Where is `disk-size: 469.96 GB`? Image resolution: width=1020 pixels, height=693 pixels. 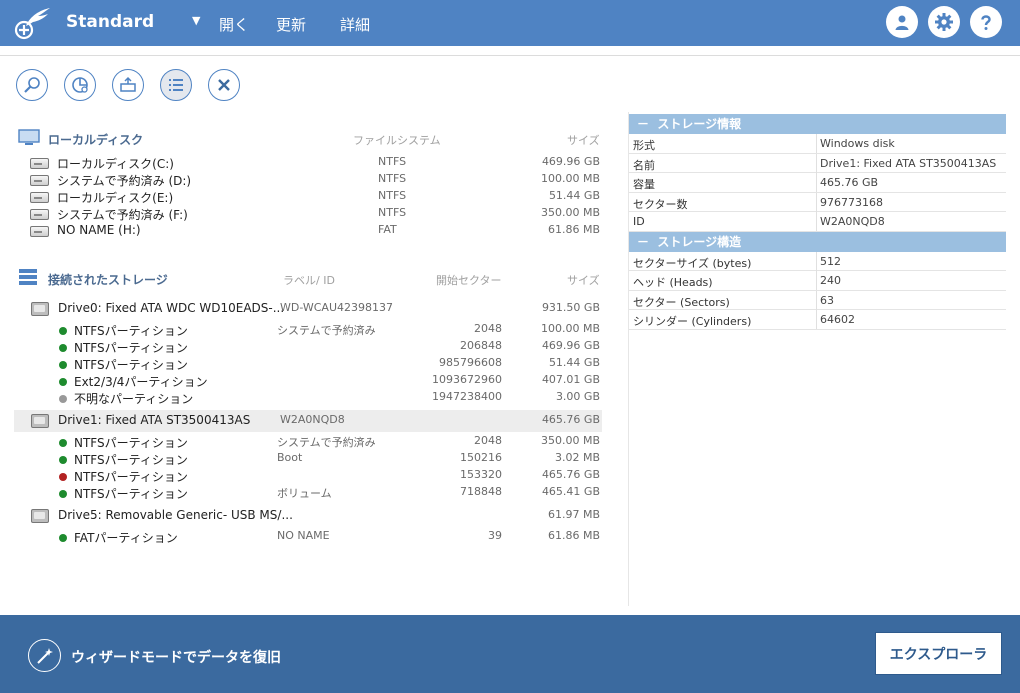 disk-size: 469.96 GB is located at coordinates (570, 161).